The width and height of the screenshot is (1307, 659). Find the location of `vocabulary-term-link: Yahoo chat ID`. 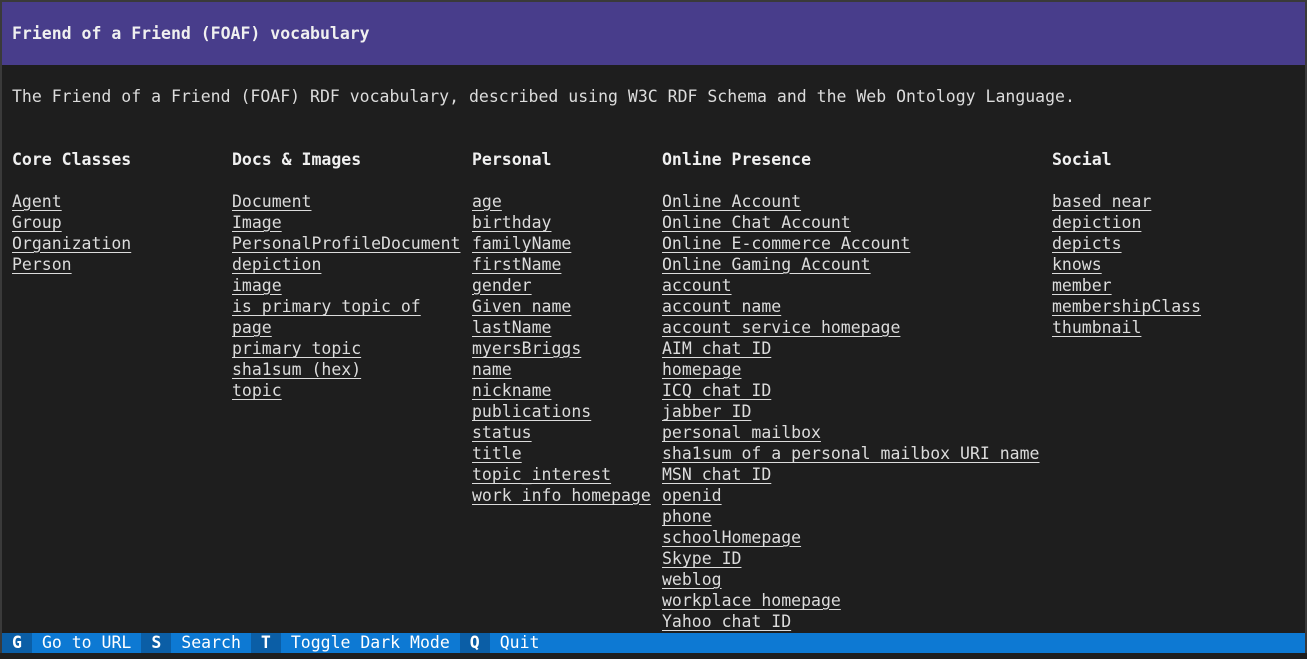

vocabulary-term-link: Yahoo chat ID is located at coordinates (726, 621).